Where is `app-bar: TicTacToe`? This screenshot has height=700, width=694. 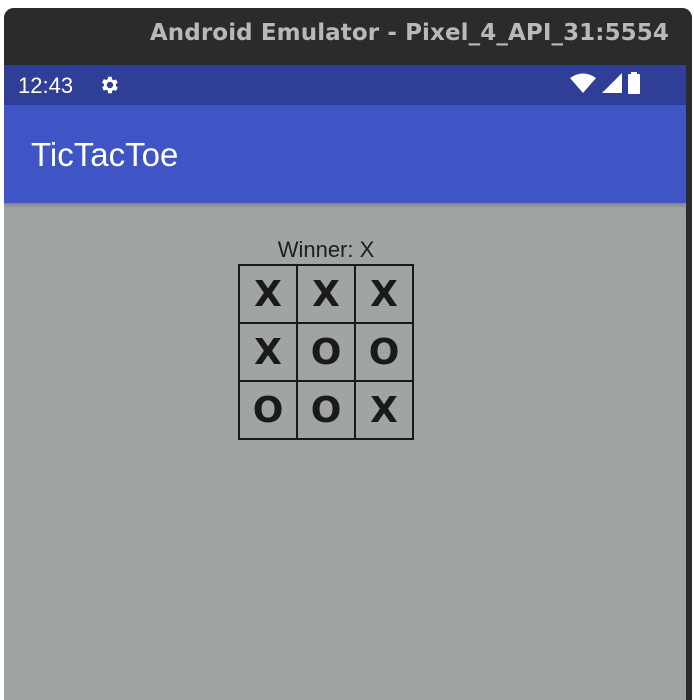 app-bar: TicTacToe is located at coordinates (345, 154).